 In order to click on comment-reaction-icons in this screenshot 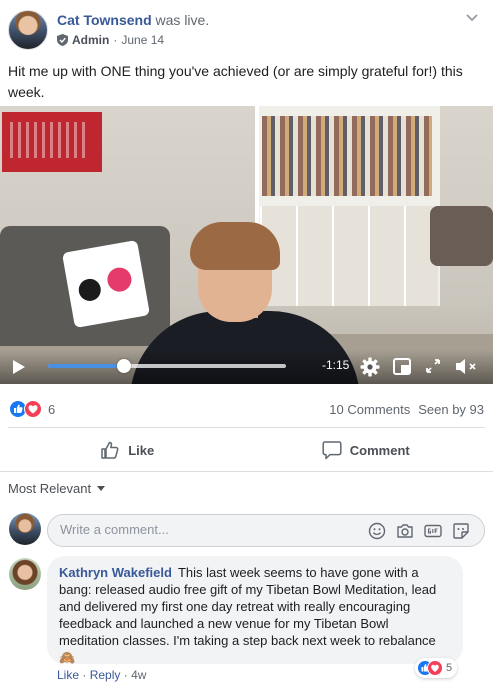, I will do `click(430, 668)`.